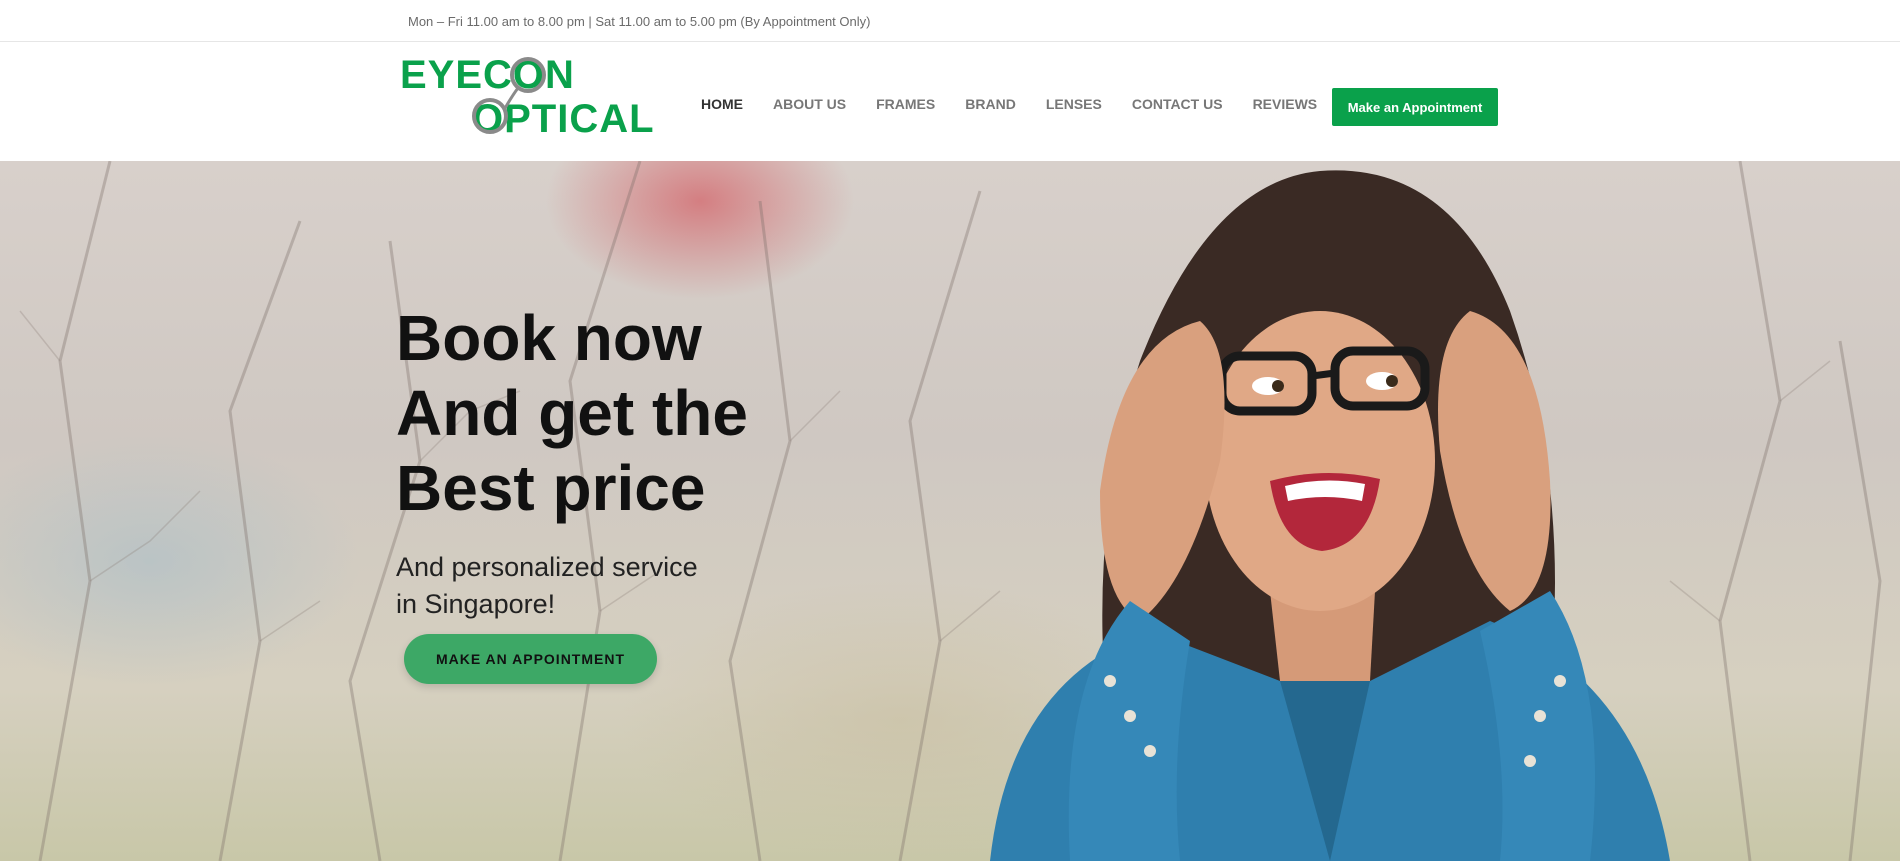  What do you see at coordinates (1285, 104) in the screenshot?
I see `nav-reviews: REVIEWS` at bounding box center [1285, 104].